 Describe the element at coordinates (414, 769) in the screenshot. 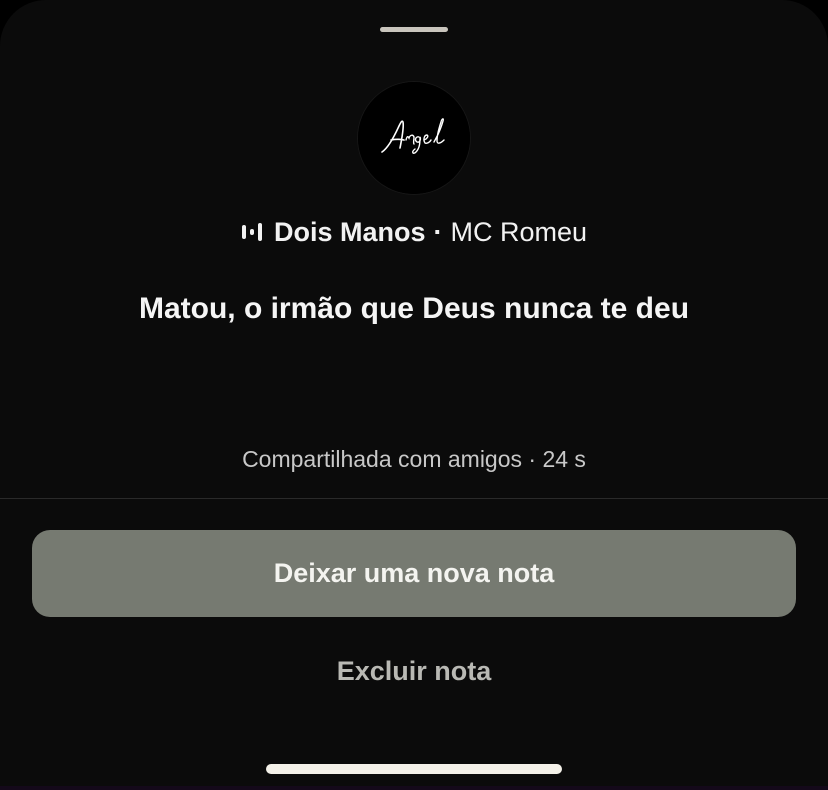

I see `home-indicator` at that location.